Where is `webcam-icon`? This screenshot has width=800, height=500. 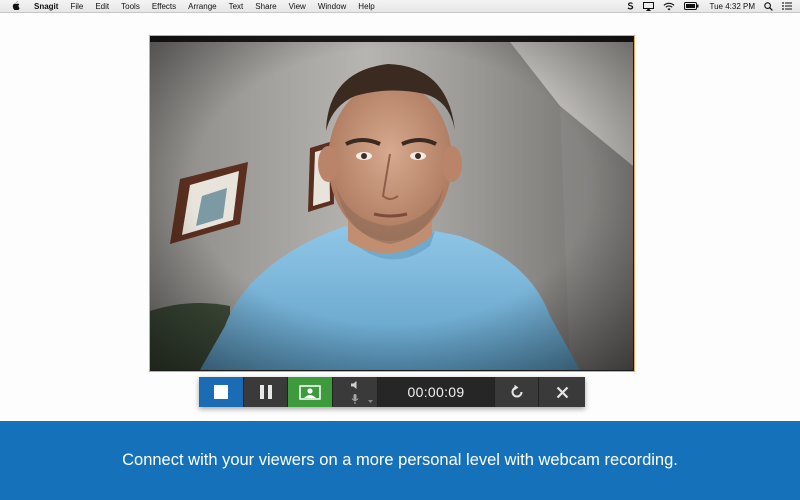 webcam-icon is located at coordinates (310, 392).